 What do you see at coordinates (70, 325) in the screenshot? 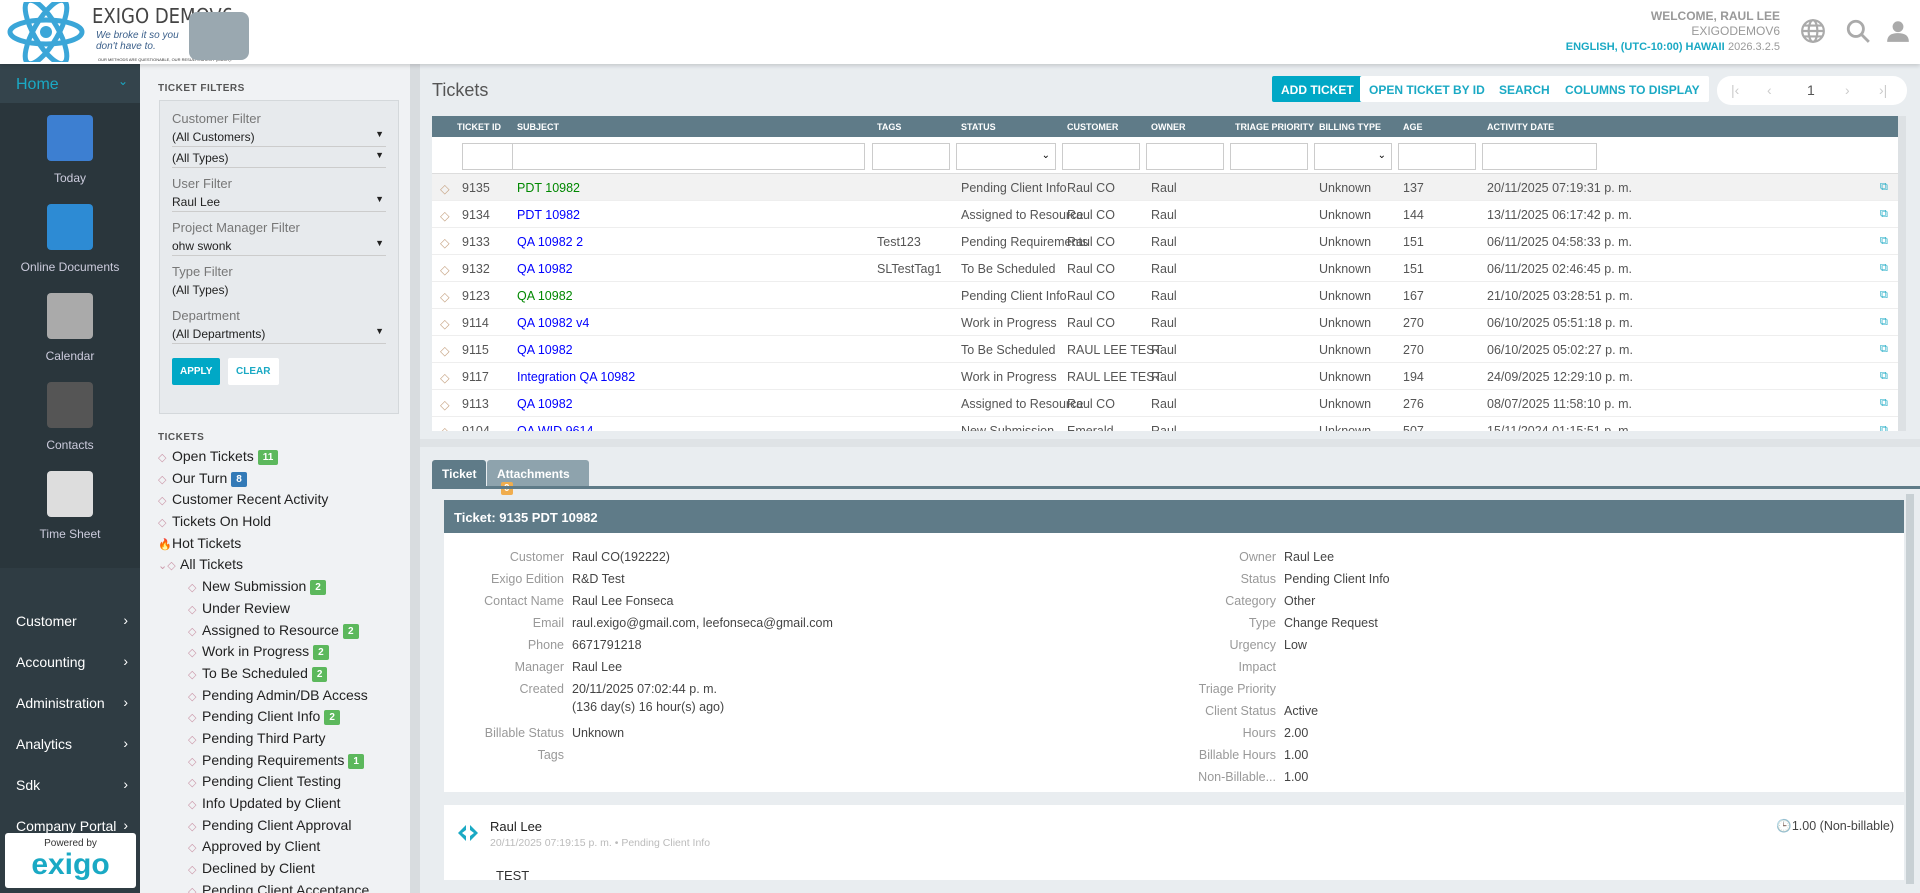
I see `sidebar-item-calendar: Calendar` at bounding box center [70, 325].